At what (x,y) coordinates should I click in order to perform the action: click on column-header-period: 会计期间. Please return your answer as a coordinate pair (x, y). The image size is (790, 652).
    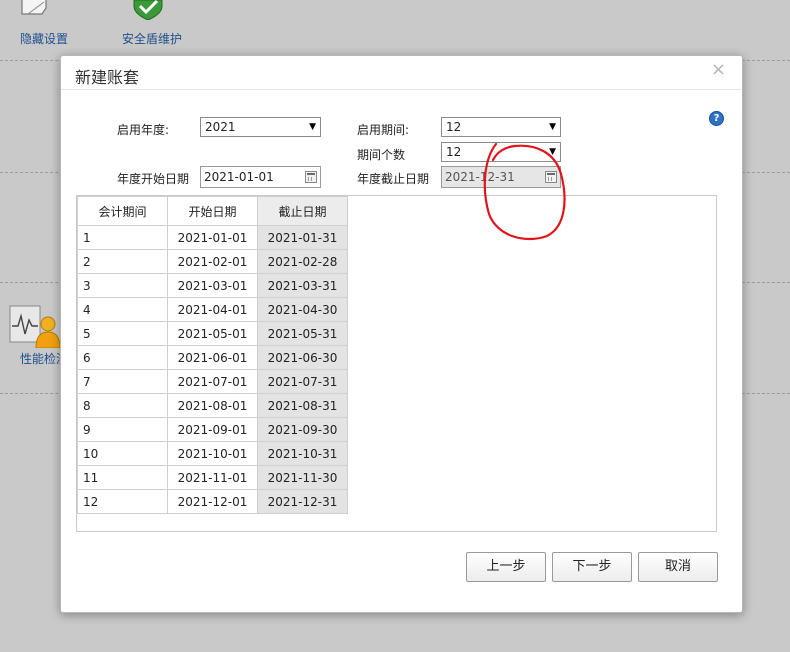
    Looking at the image, I should click on (122, 211).